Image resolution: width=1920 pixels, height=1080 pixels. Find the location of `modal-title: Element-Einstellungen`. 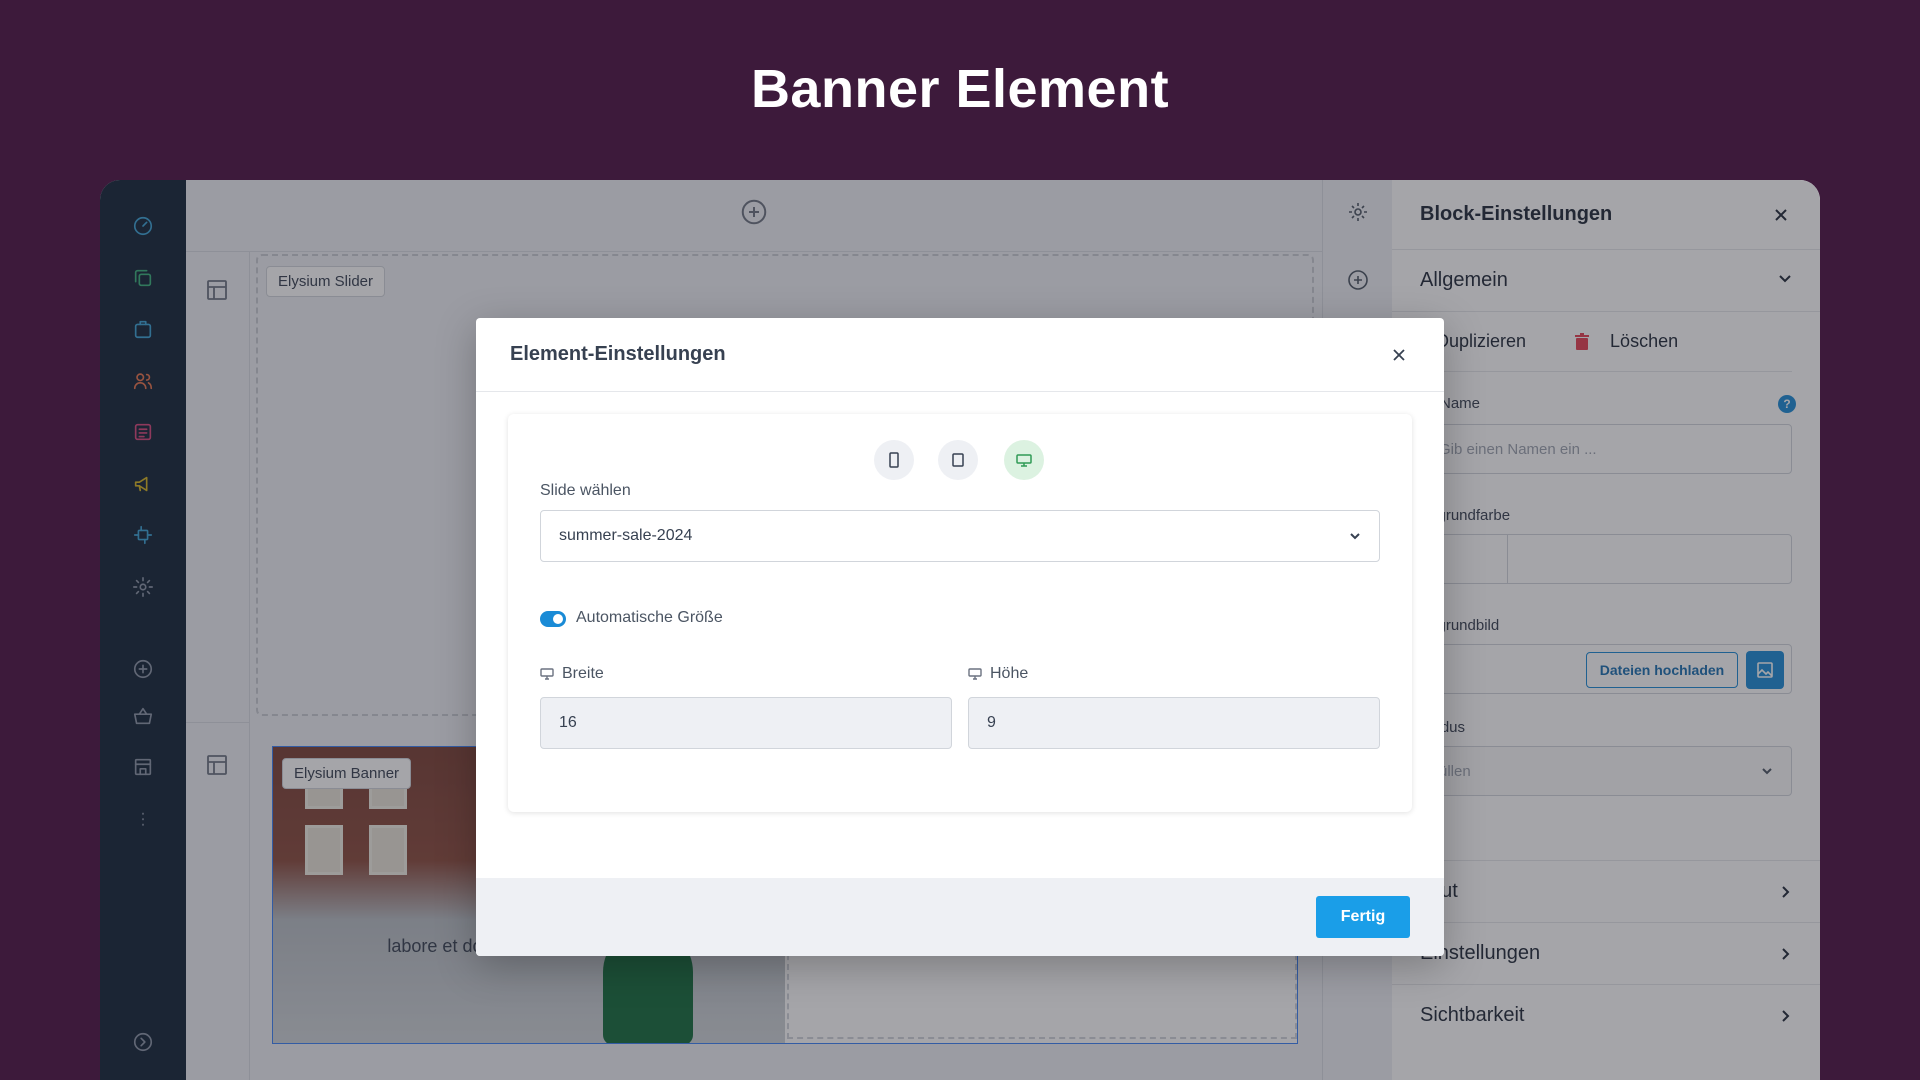

modal-title: Element-Einstellungen is located at coordinates (618, 354).